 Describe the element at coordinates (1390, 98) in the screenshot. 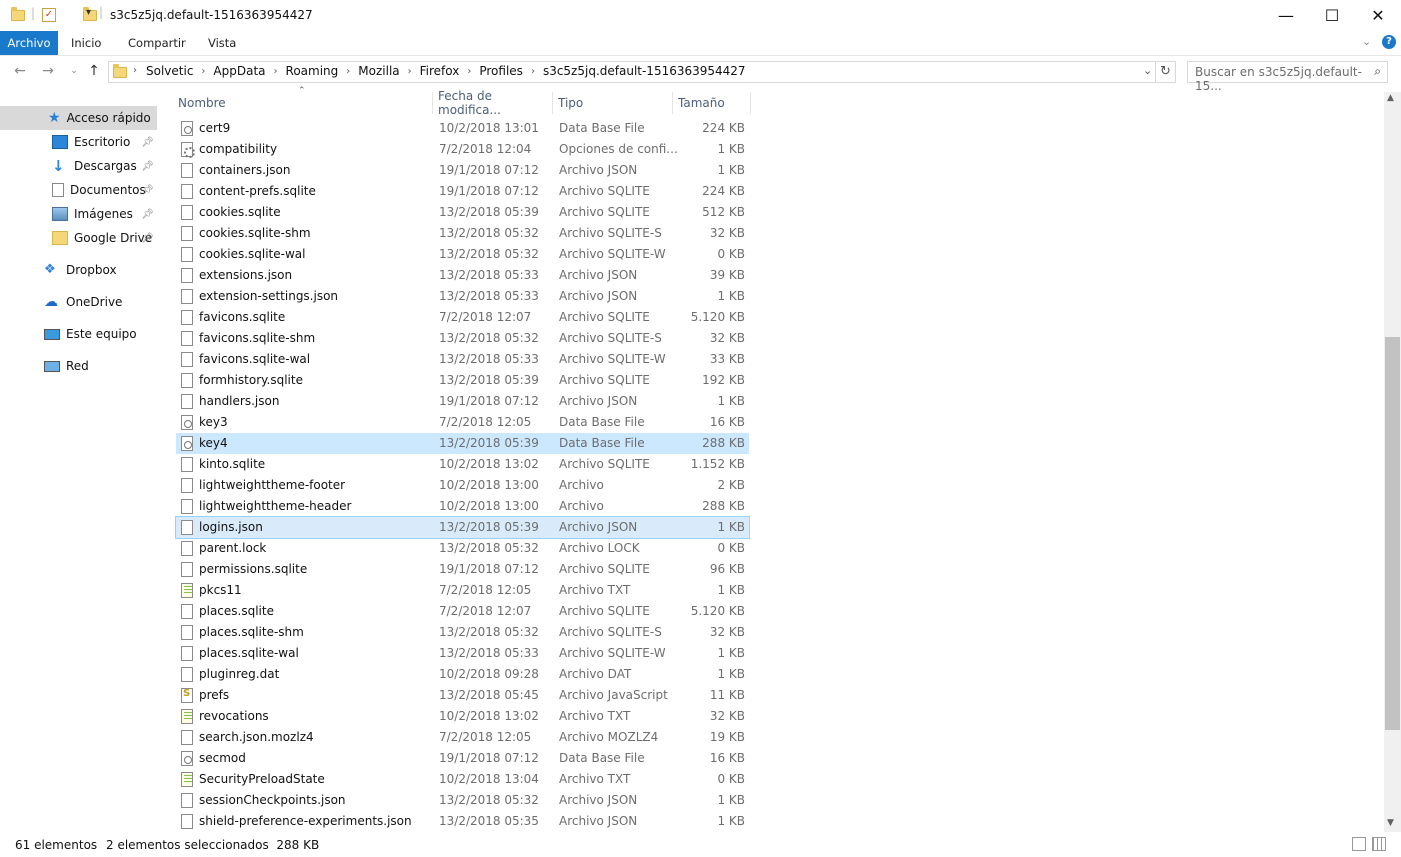

I see `scroll-up-icon: ▲` at that location.